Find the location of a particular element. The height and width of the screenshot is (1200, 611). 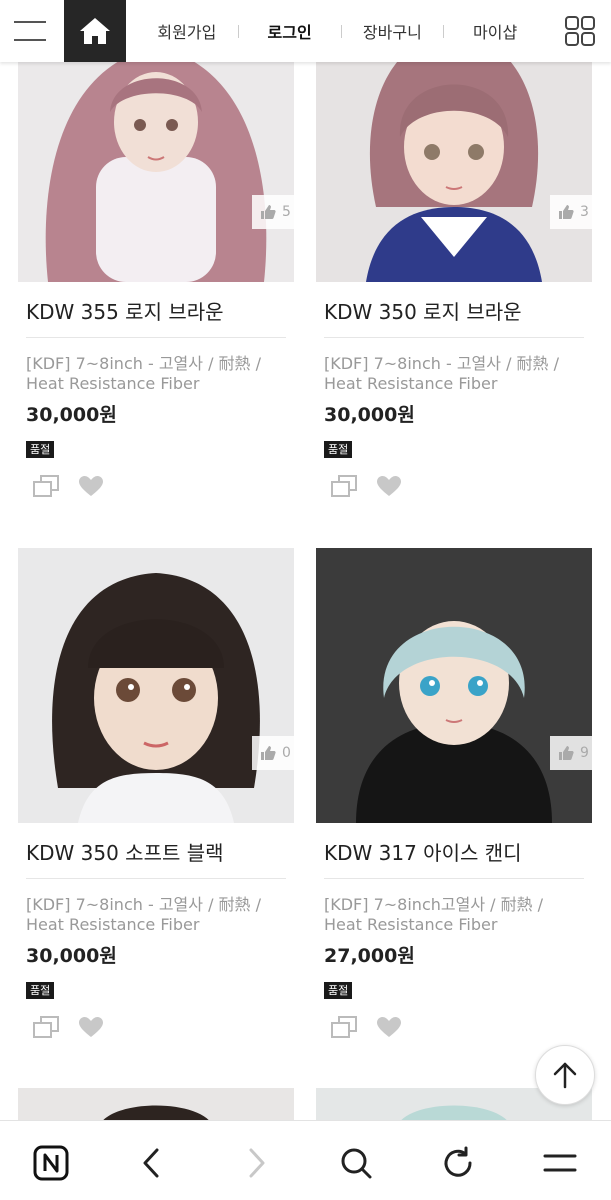

arrow-up-icon is located at coordinates (565, 1075).